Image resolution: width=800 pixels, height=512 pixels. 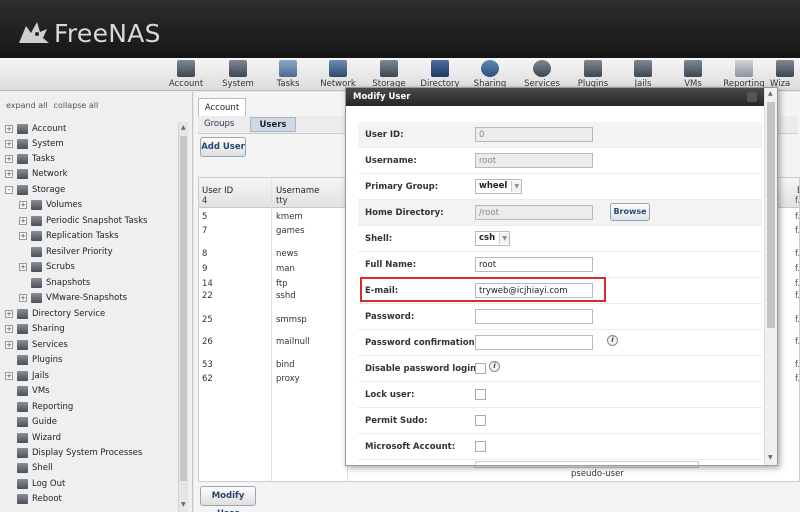 What do you see at coordinates (410, 447) in the screenshot?
I see `microsoft-account-label: Microsoft Account:` at bounding box center [410, 447].